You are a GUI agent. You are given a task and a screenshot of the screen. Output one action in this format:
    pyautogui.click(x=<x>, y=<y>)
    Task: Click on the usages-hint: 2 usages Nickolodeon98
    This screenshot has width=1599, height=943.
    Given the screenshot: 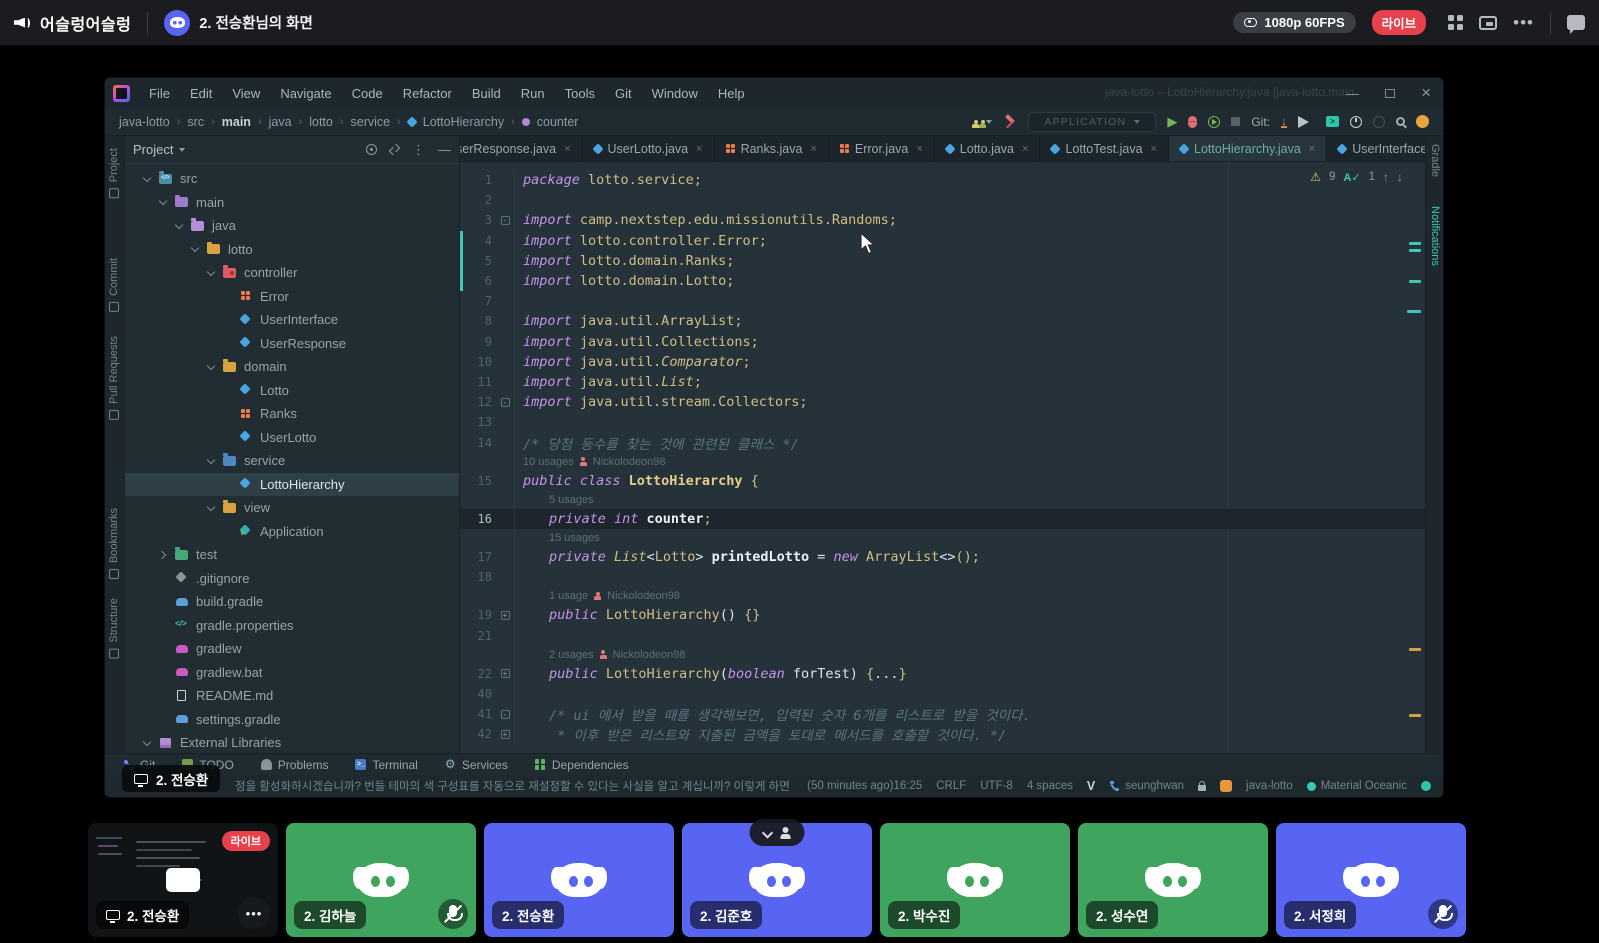 What is the action you would take?
    pyautogui.click(x=617, y=655)
    